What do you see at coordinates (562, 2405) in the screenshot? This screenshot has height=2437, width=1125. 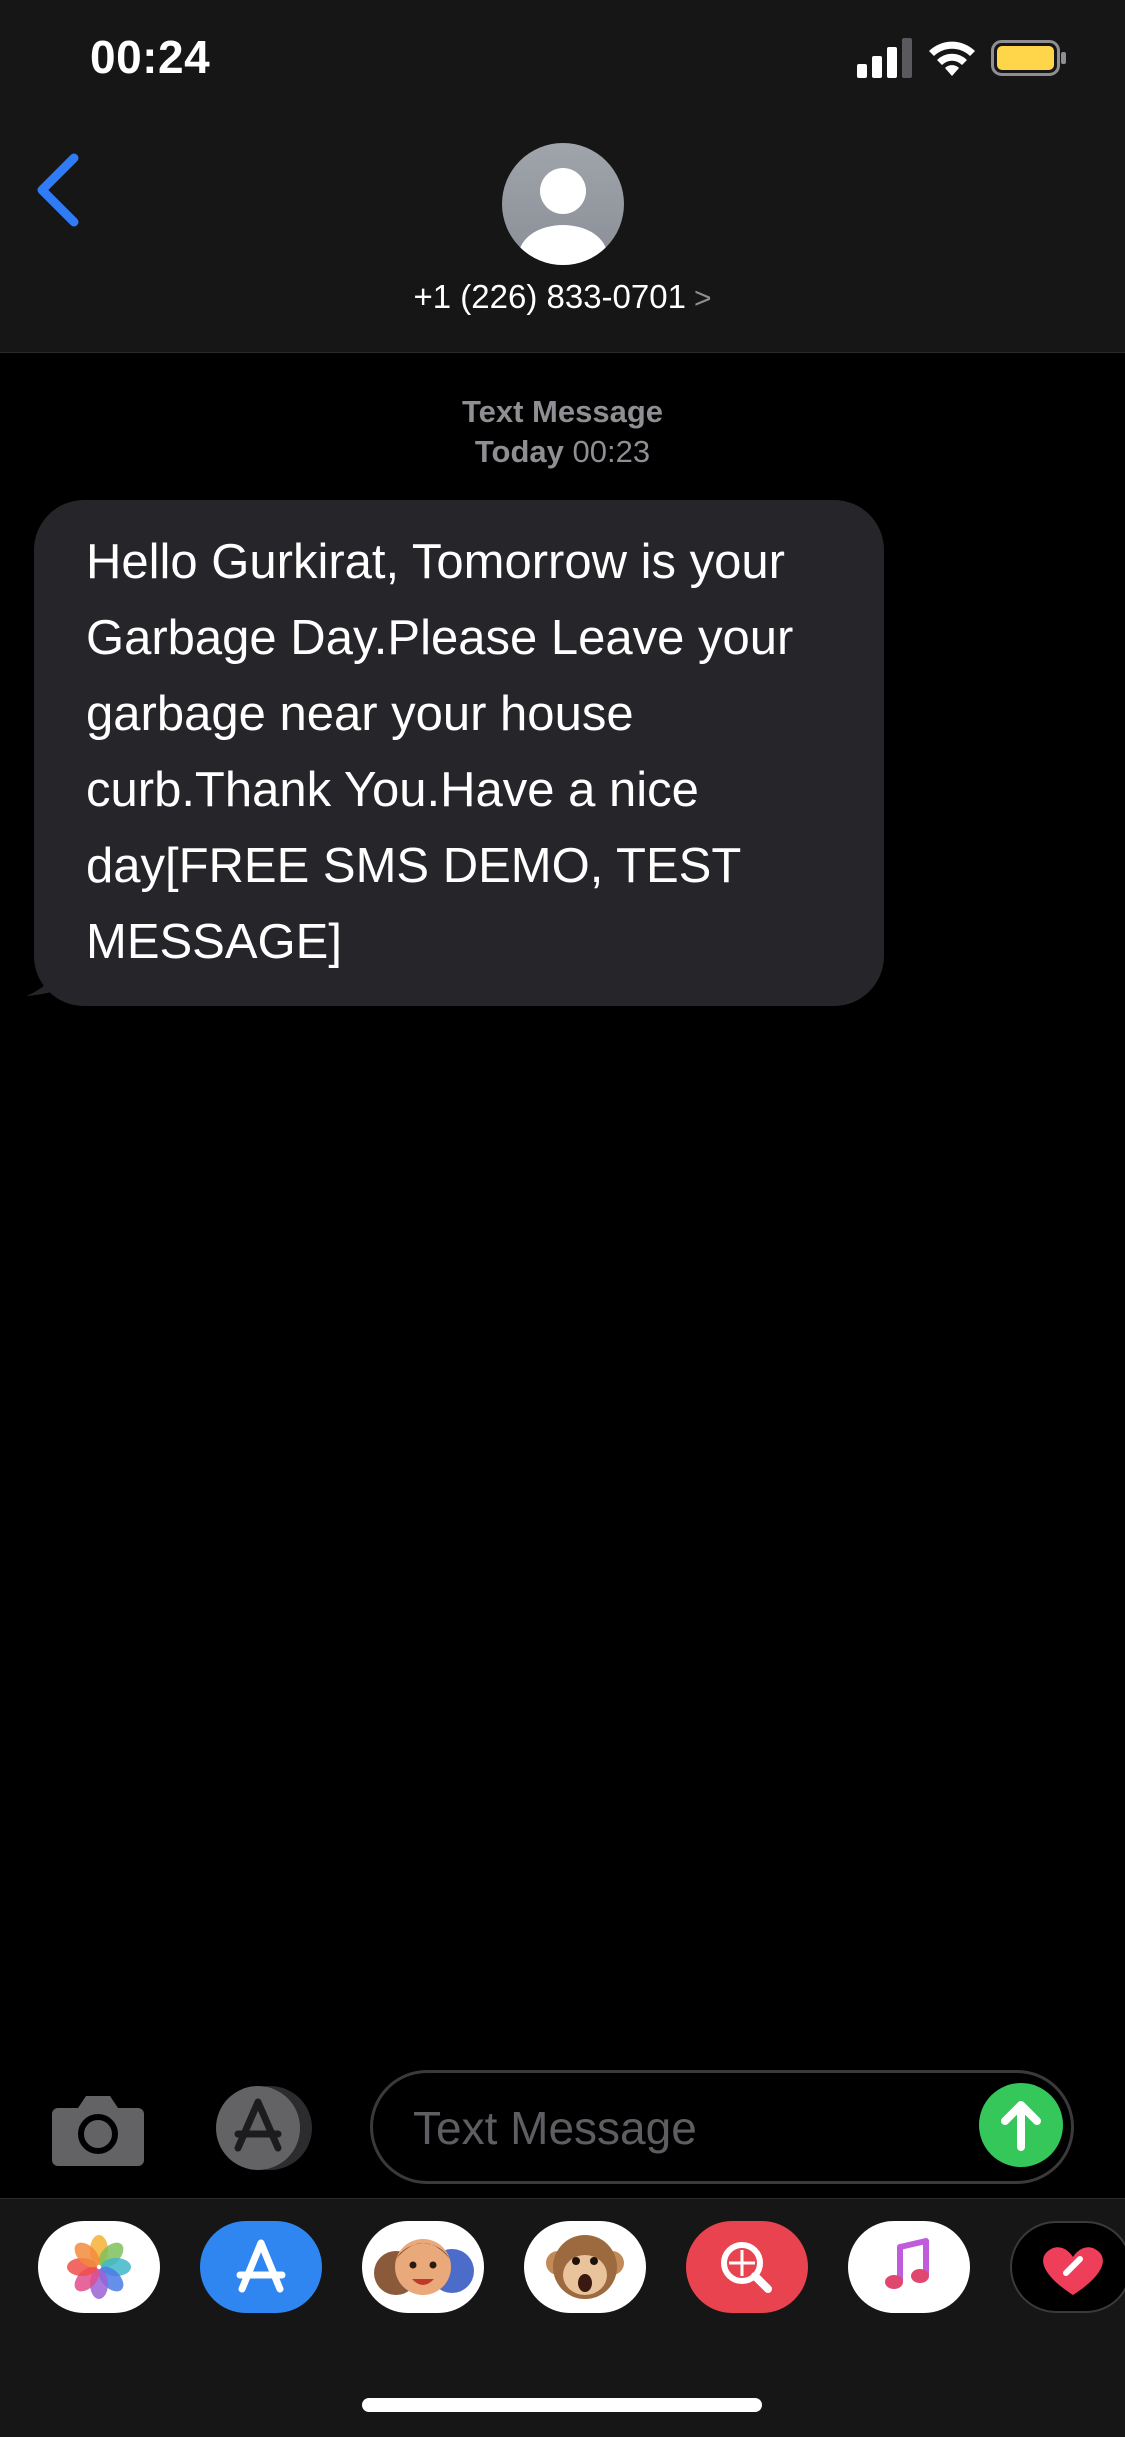 I see `home-indicator` at bounding box center [562, 2405].